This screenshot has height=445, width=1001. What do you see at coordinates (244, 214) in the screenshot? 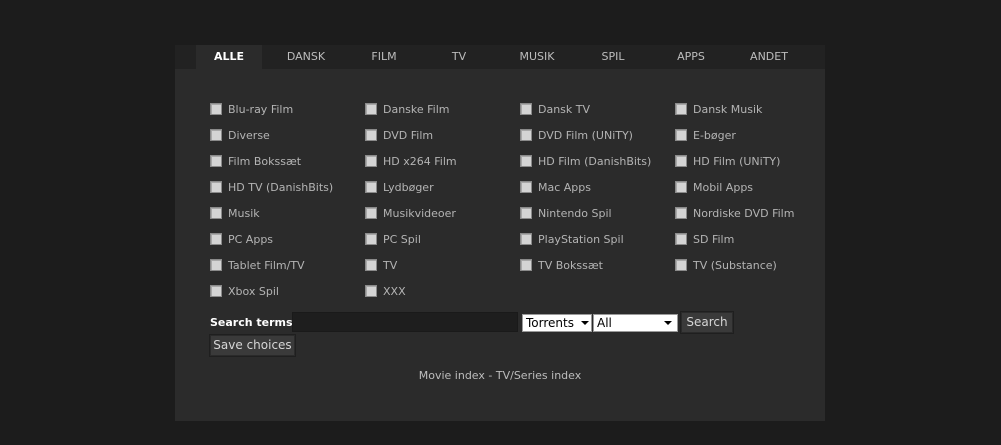
I see `category-label: Musik` at bounding box center [244, 214].